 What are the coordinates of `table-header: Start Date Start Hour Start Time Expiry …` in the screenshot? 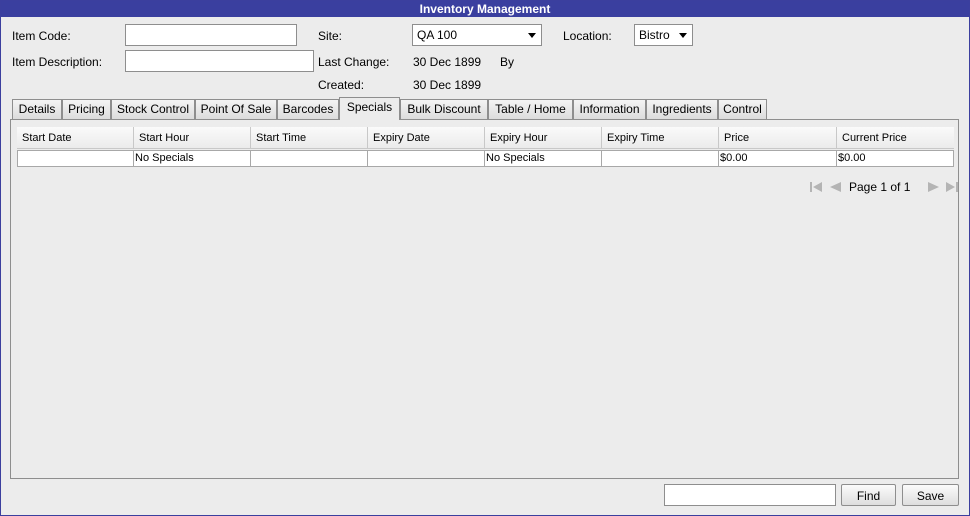 It's located at (485, 138).